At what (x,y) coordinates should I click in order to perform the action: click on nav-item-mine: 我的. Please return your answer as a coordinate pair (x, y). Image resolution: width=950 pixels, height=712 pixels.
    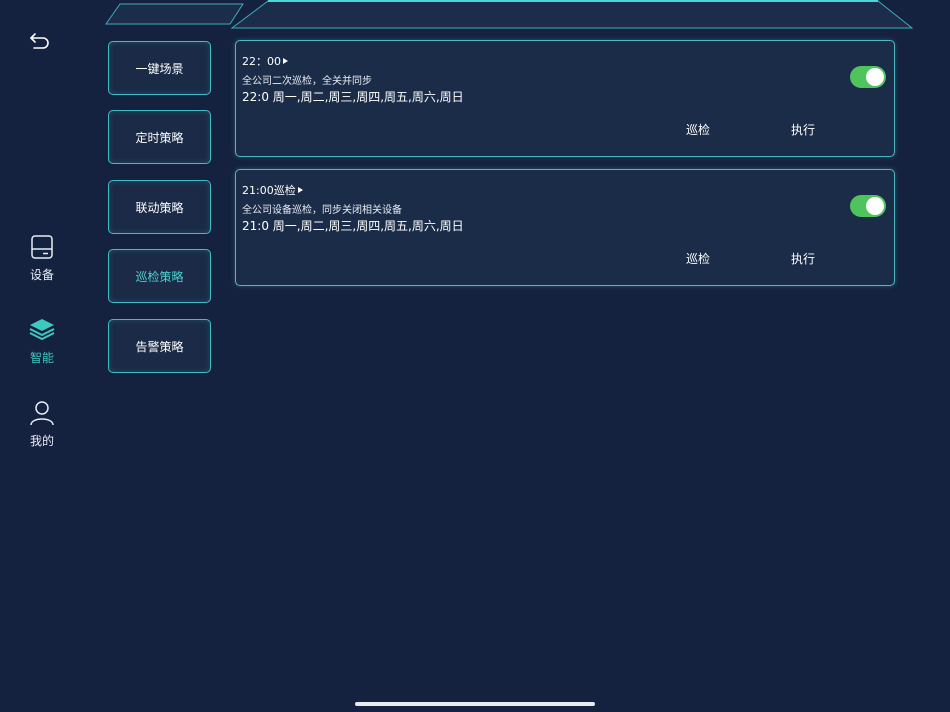
    Looking at the image, I should click on (42, 424).